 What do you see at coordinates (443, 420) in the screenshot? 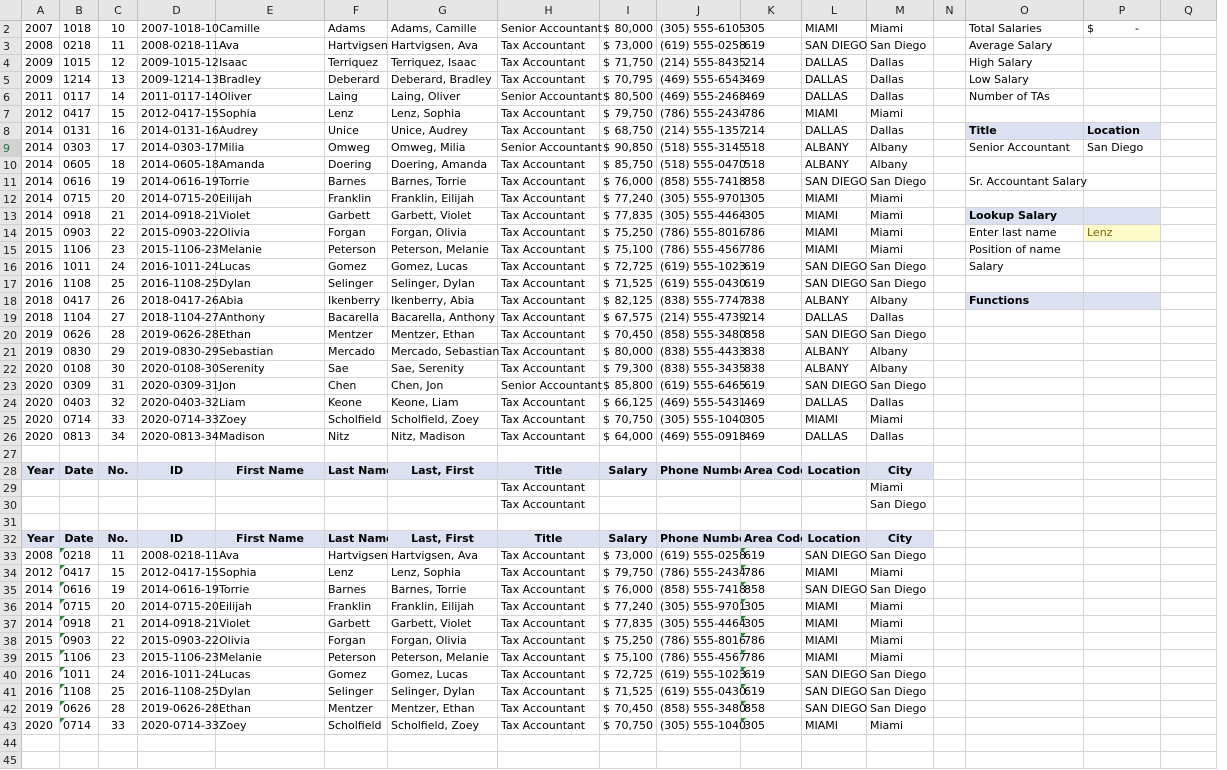
I see `cell-lastfirst: Scholfield, Zoey` at bounding box center [443, 420].